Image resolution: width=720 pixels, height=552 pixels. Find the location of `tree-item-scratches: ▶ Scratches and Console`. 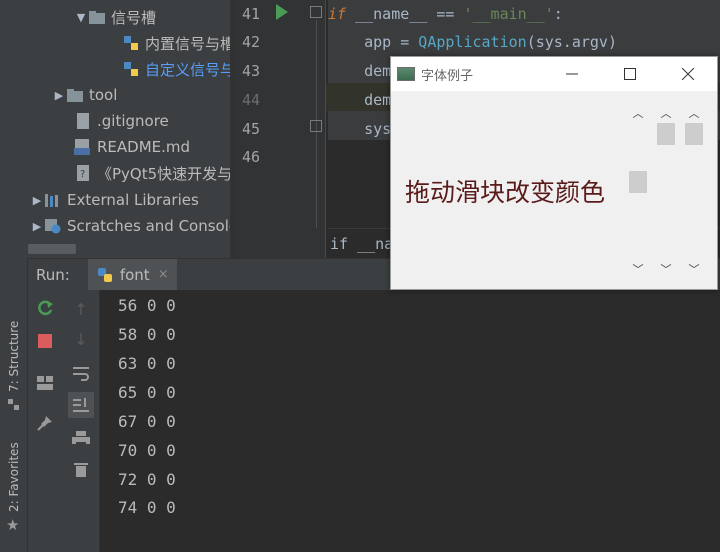

tree-item-scratches: ▶ Scratches and Console is located at coordinates (133, 226).